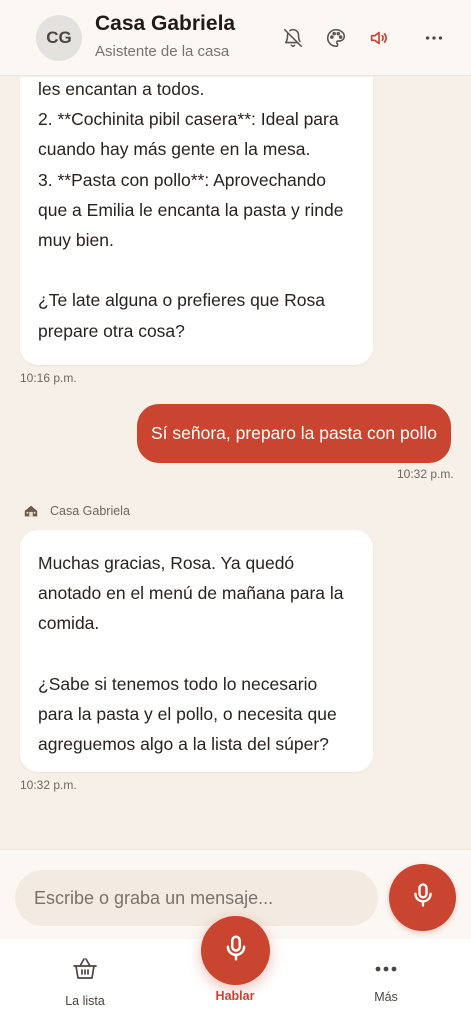 This screenshot has height=1020, width=471. I want to click on basket-icon, so click(85, 971).